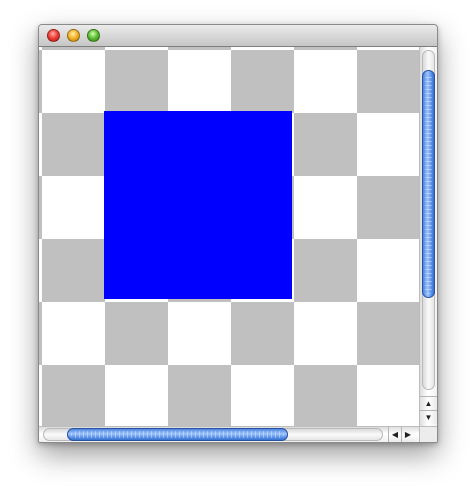  I want to click on minimize-icon, so click(73, 35).